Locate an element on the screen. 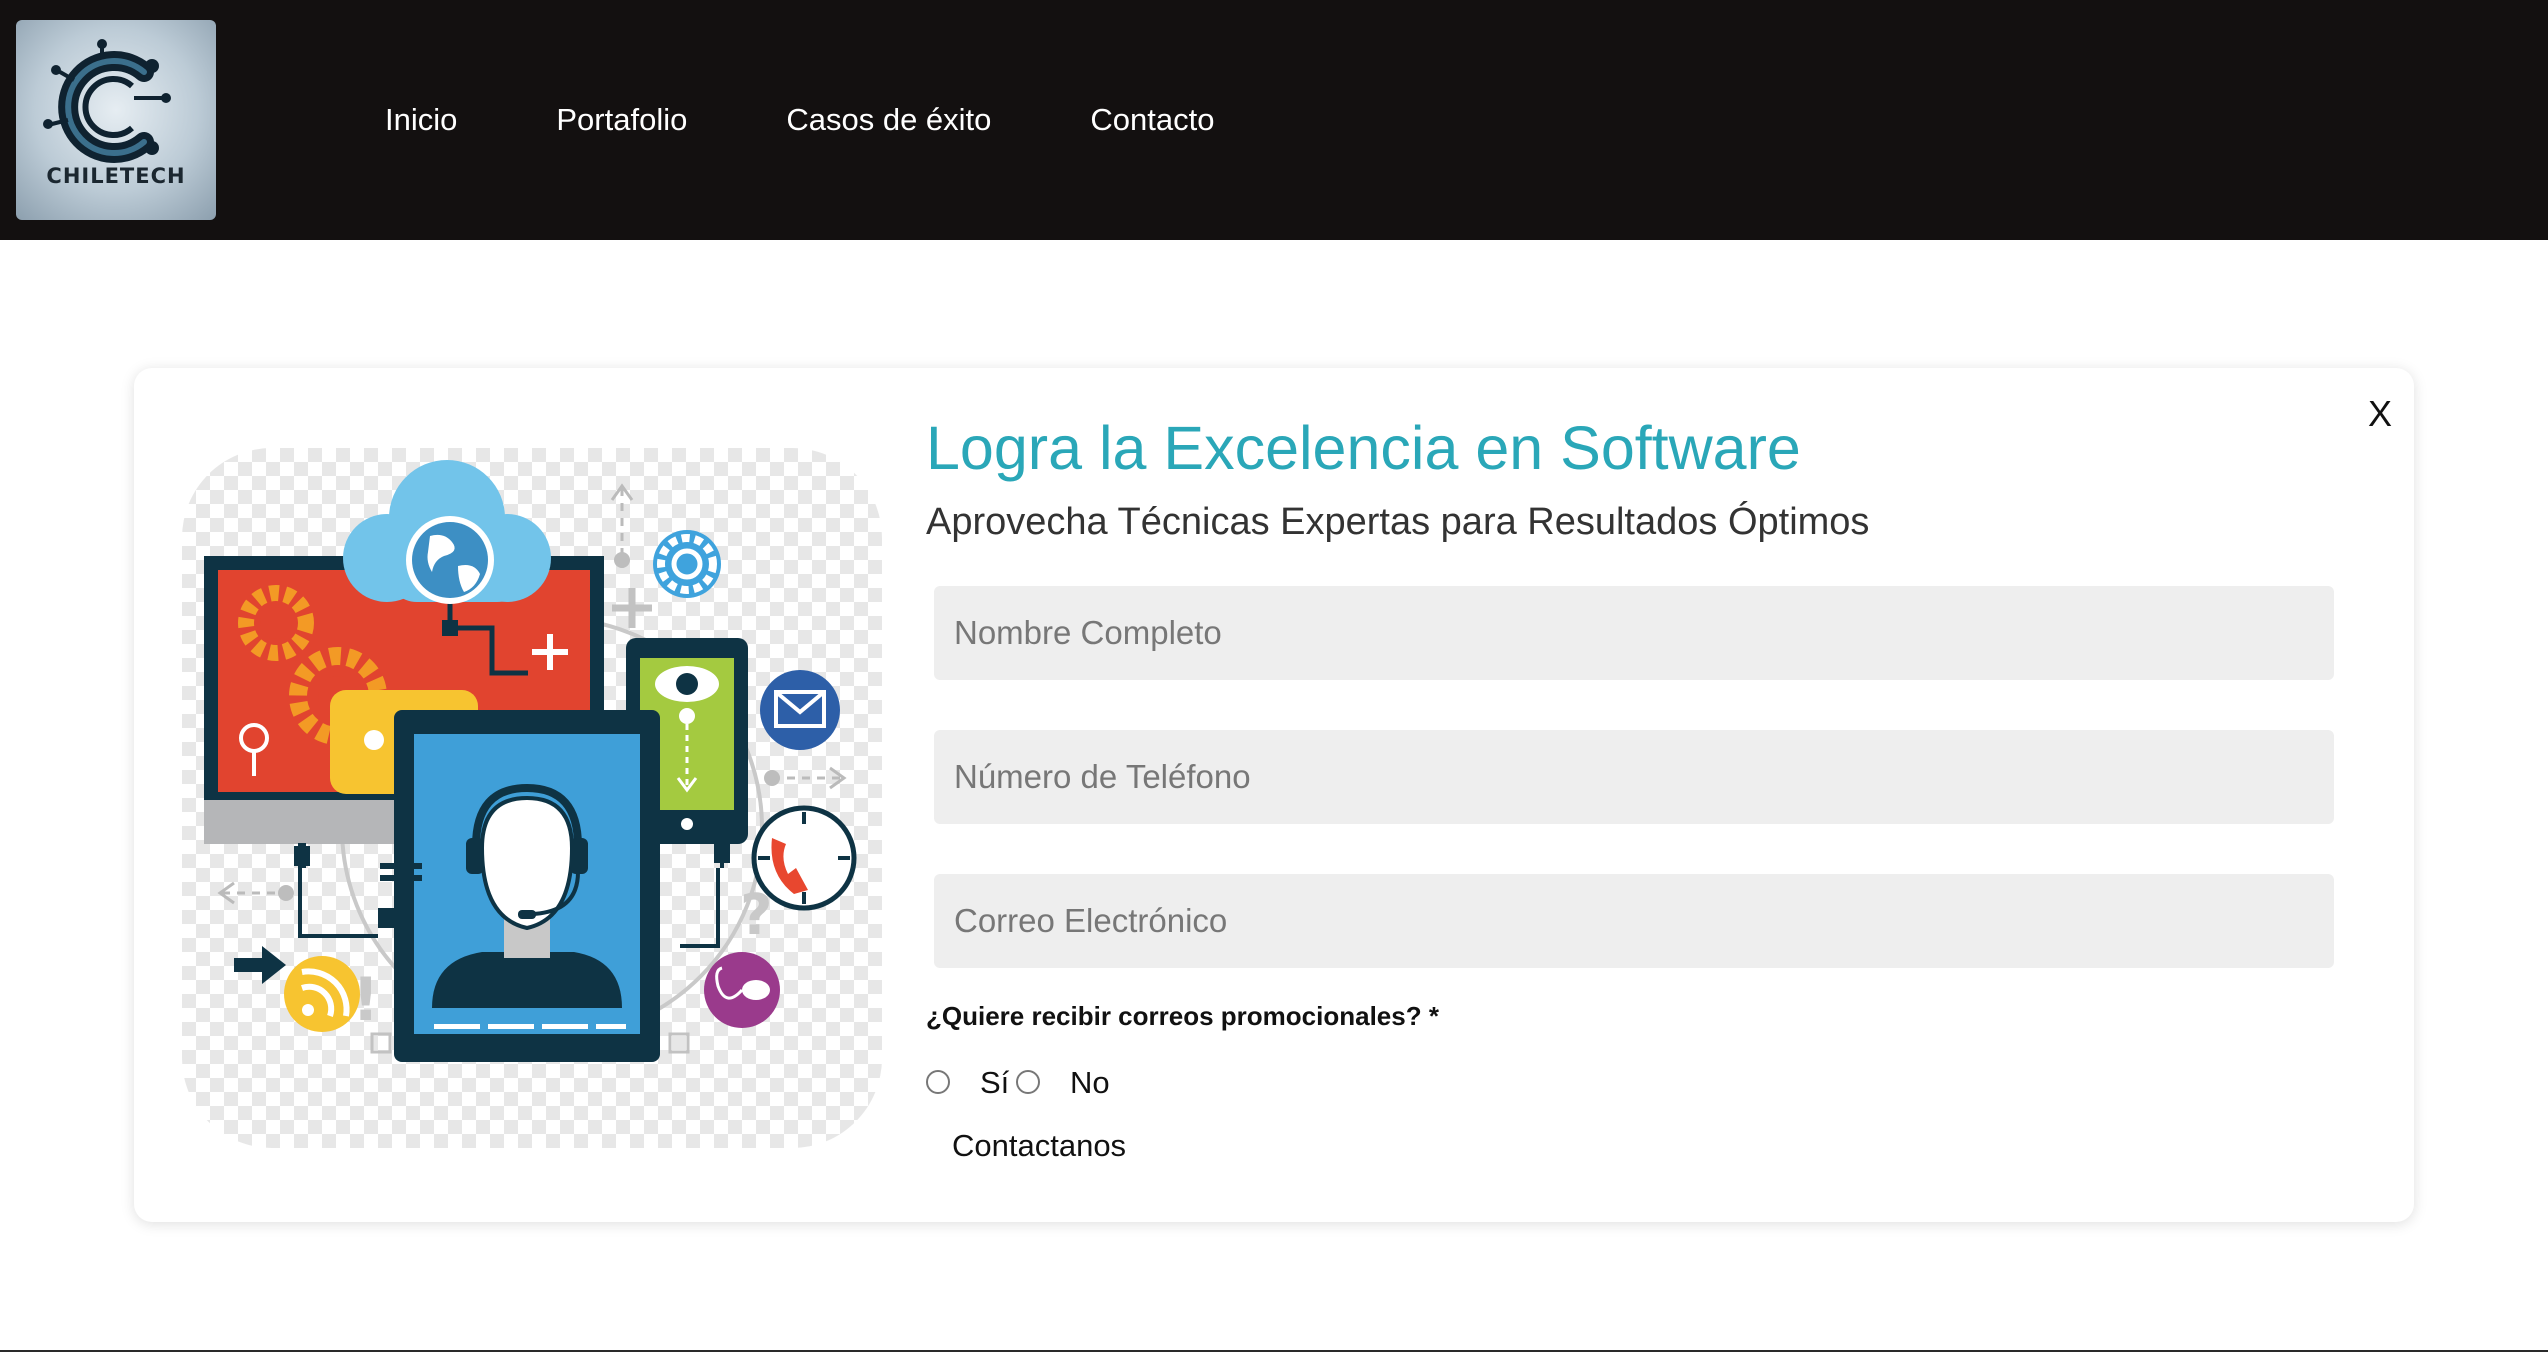  contact-submit-button: Contactanos is located at coordinates (1039, 1146).